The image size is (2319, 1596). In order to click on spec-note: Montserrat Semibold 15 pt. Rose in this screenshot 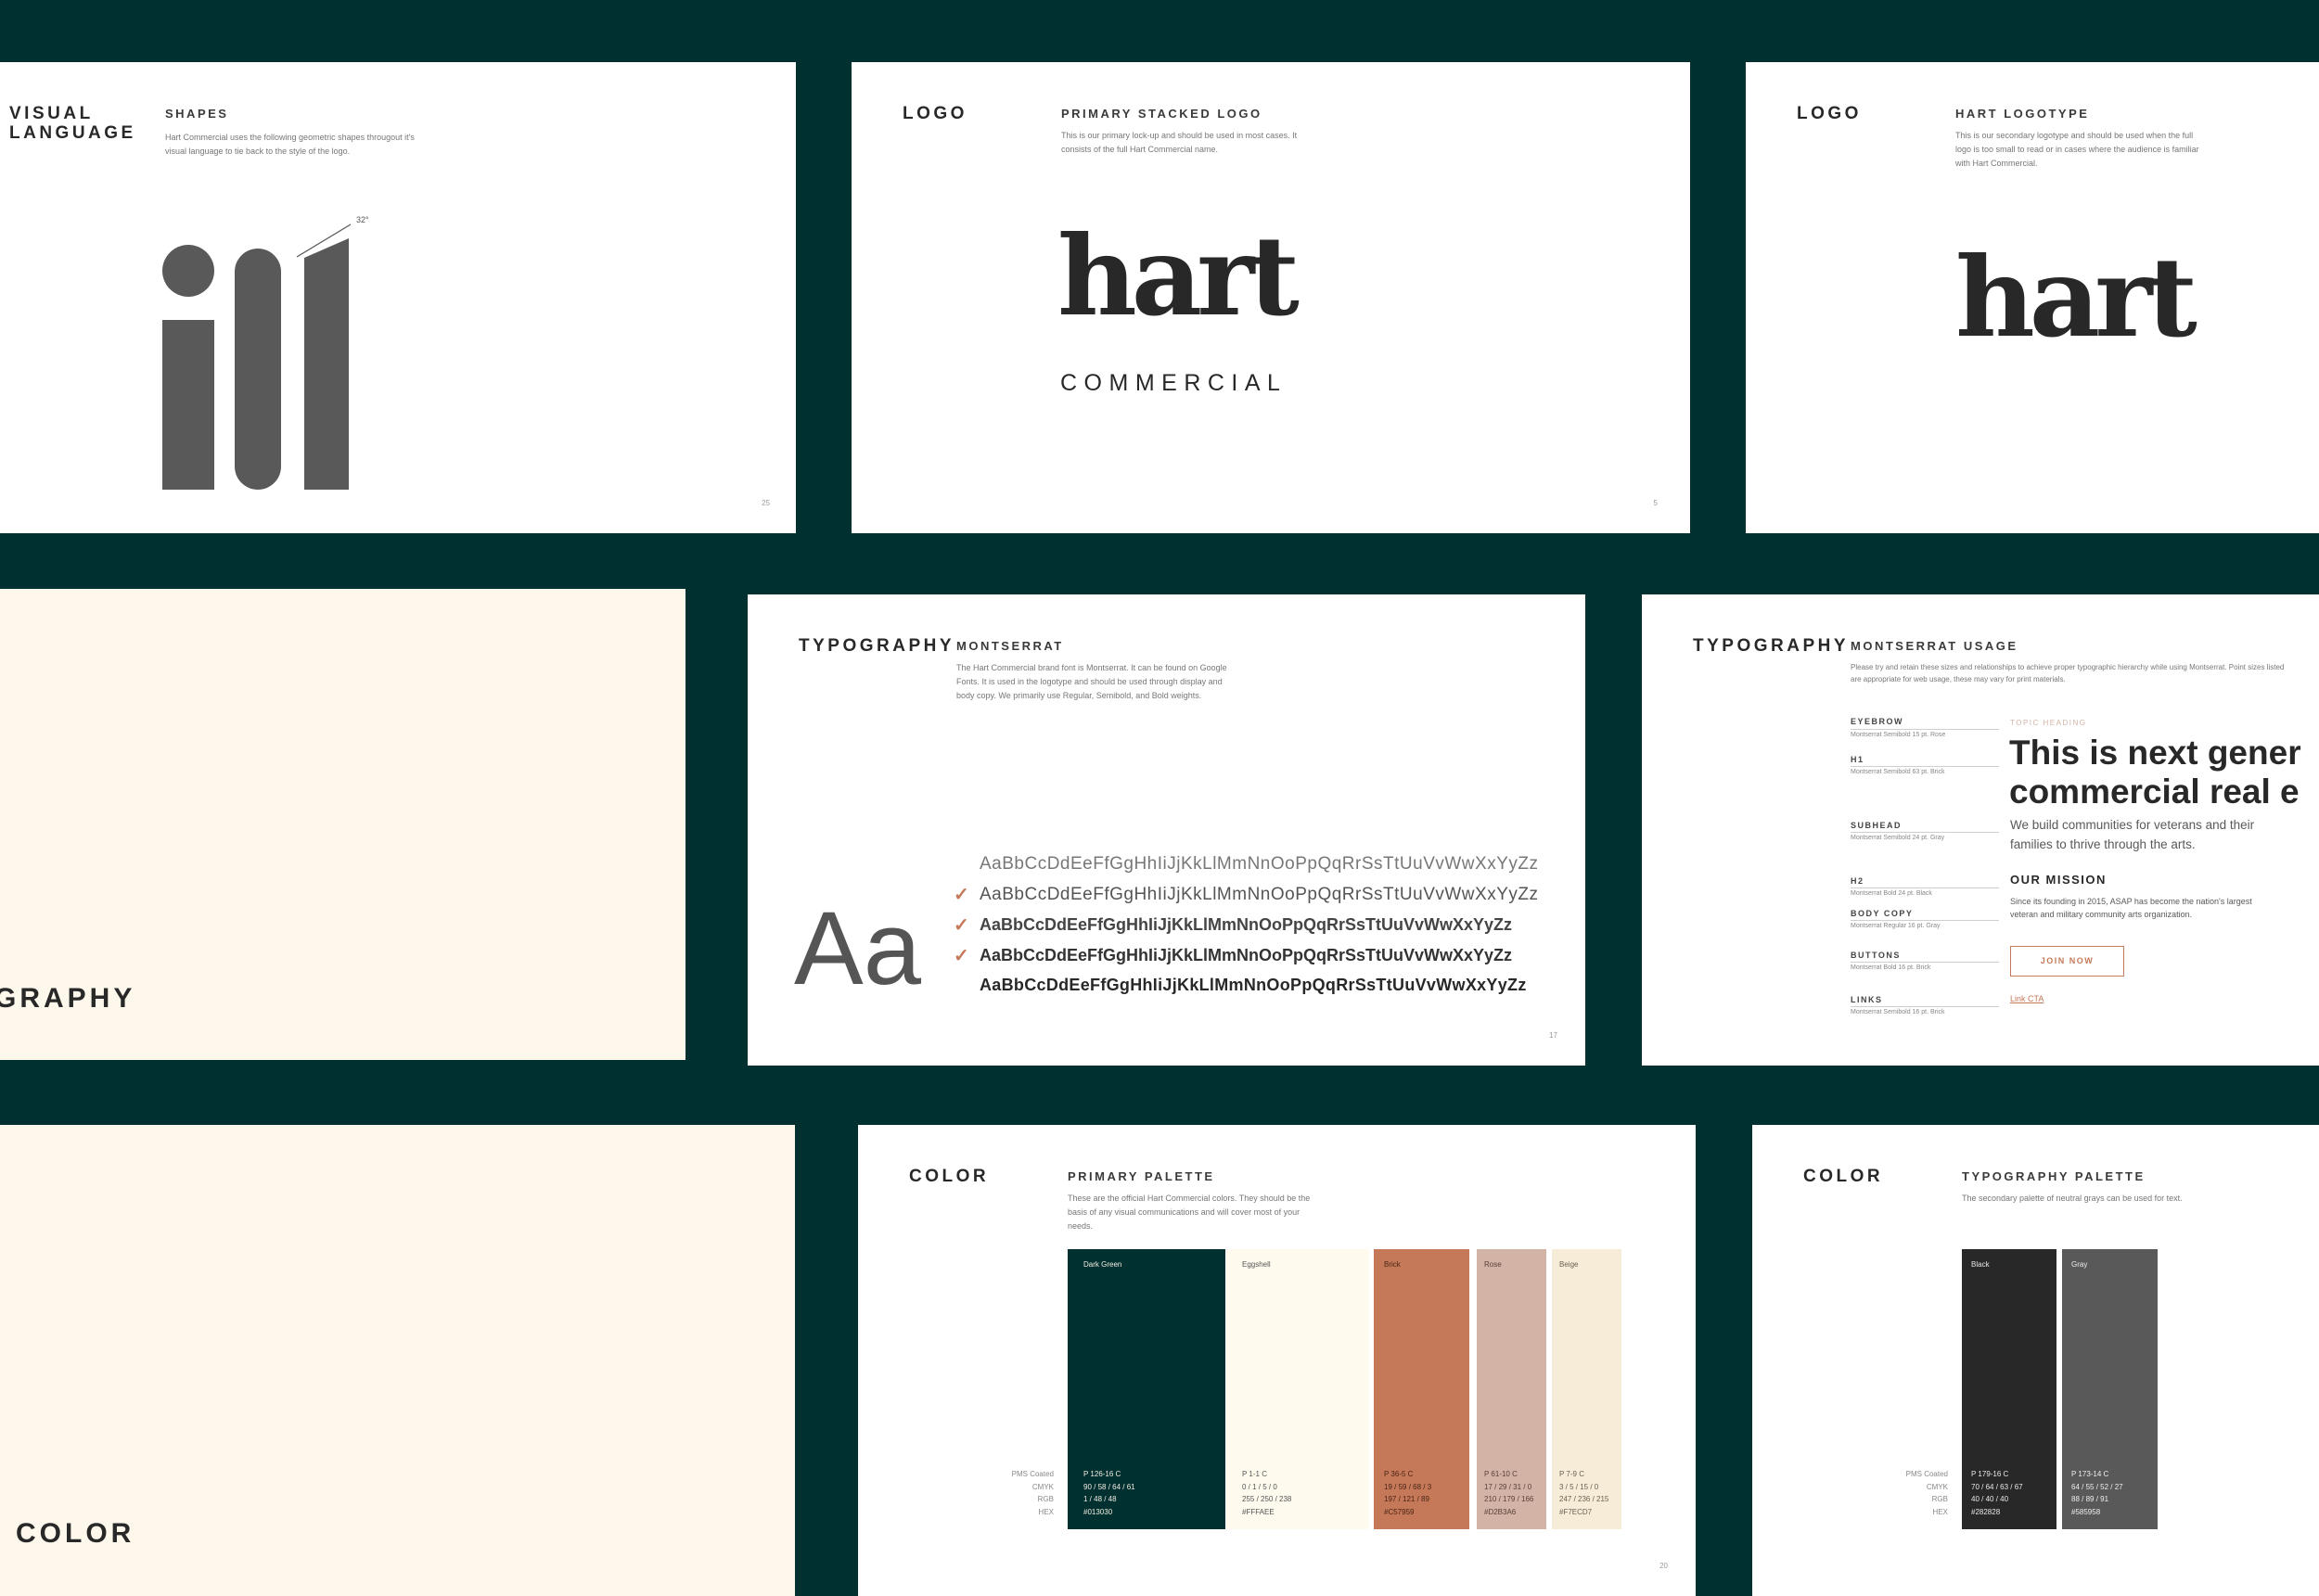, I will do `click(1898, 735)`.